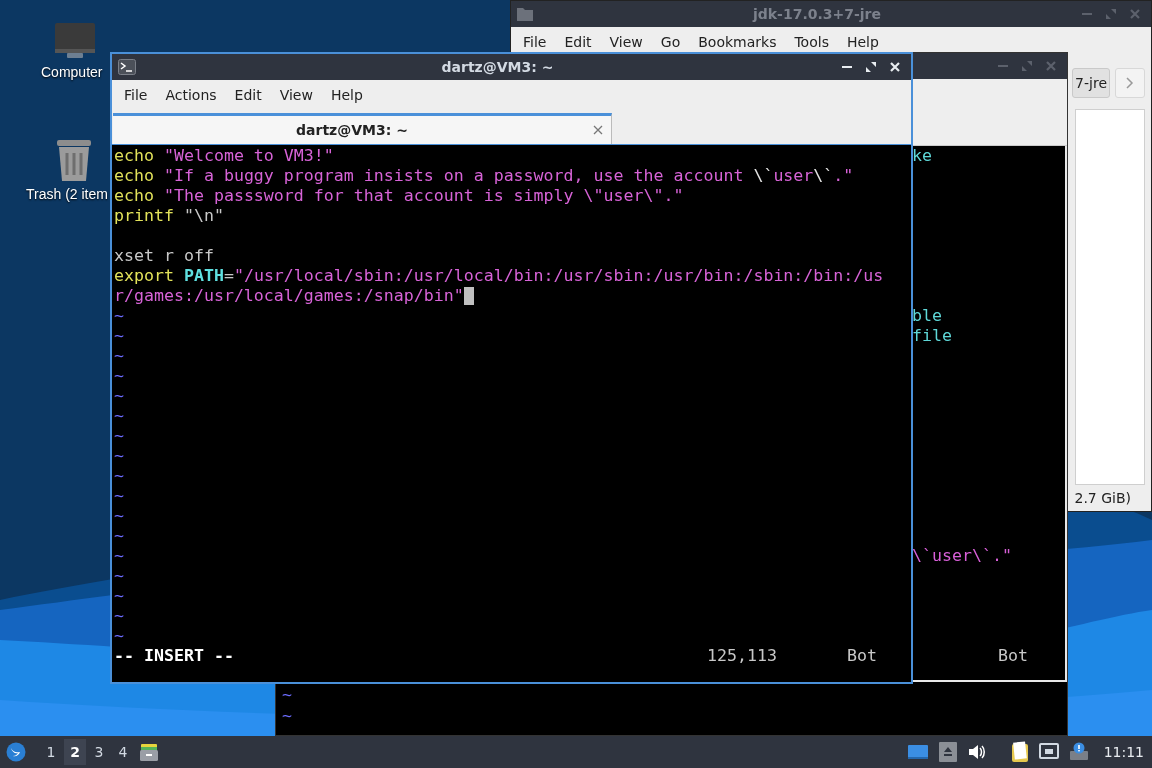 This screenshot has width=1152, height=768. What do you see at coordinates (169, 216) in the screenshot?
I see `code-line: printf "\n"` at bounding box center [169, 216].